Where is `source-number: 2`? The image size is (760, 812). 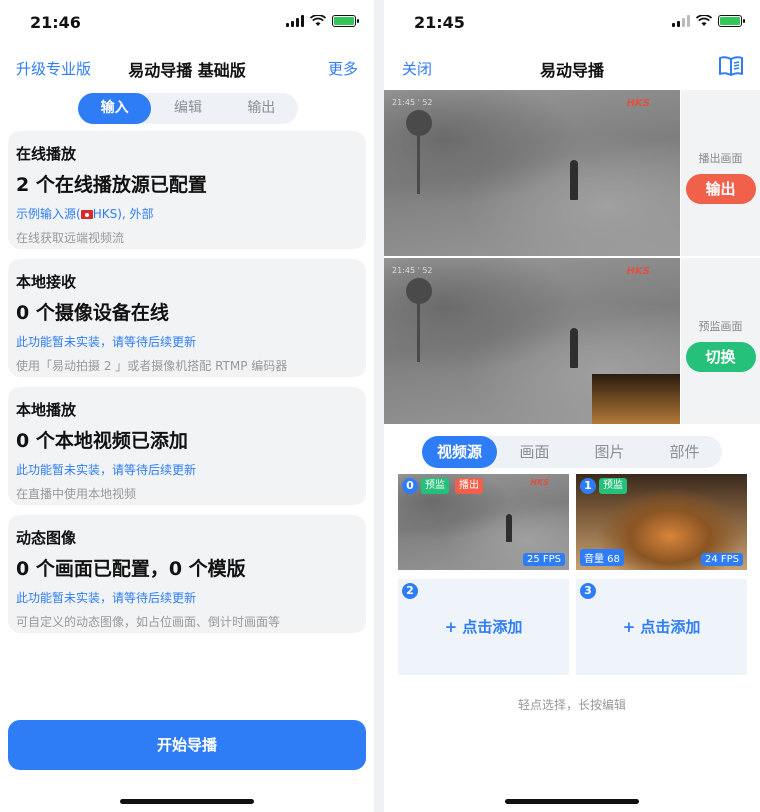
source-number: 2 is located at coordinates (410, 591).